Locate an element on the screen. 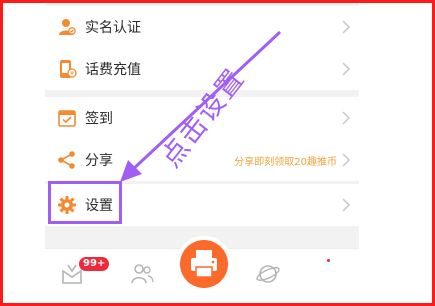  settings-highlight-box is located at coordinates (85, 202).